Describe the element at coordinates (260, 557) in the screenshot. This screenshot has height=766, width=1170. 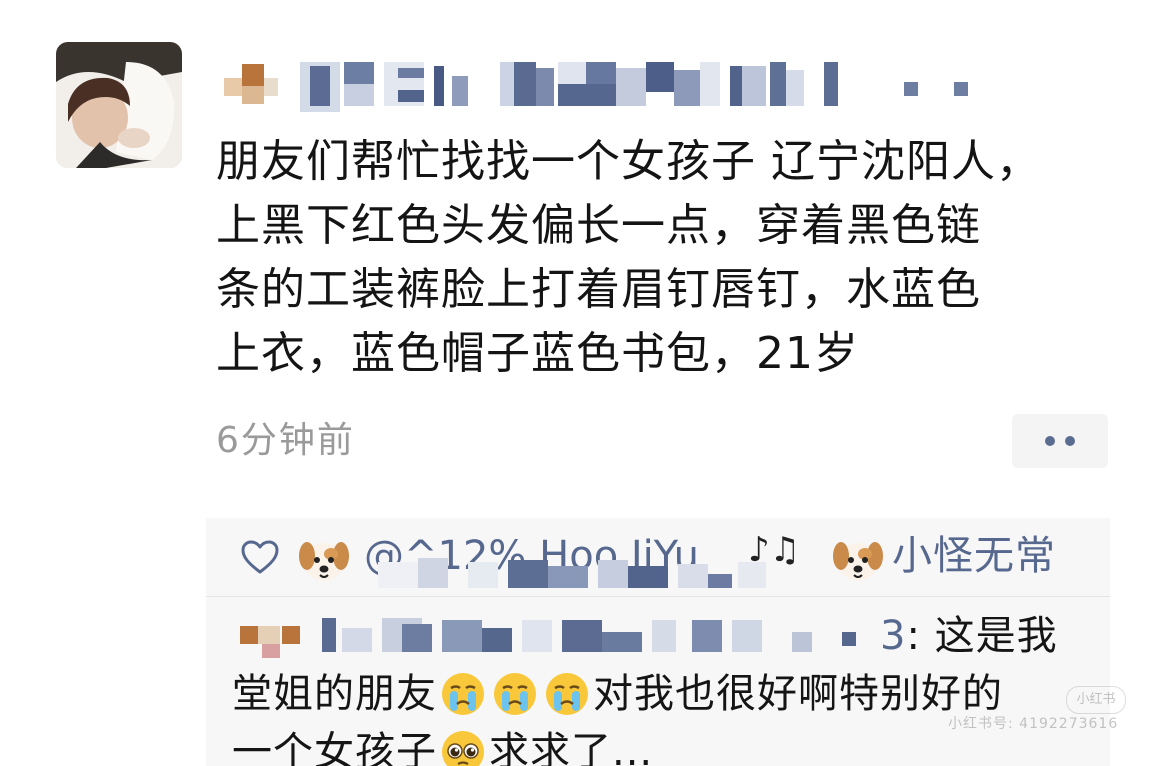
I see `heart-icon` at that location.